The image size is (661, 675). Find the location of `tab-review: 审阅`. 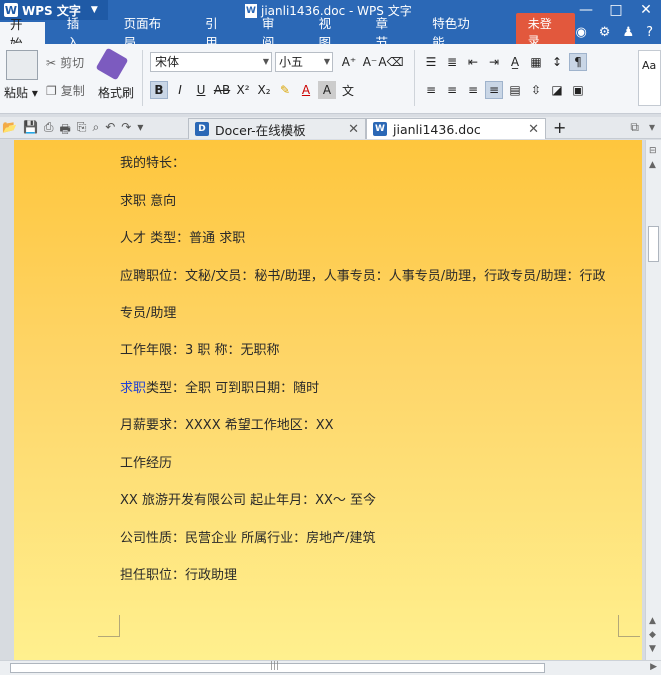

tab-review: 审阅 is located at coordinates (274, 33).